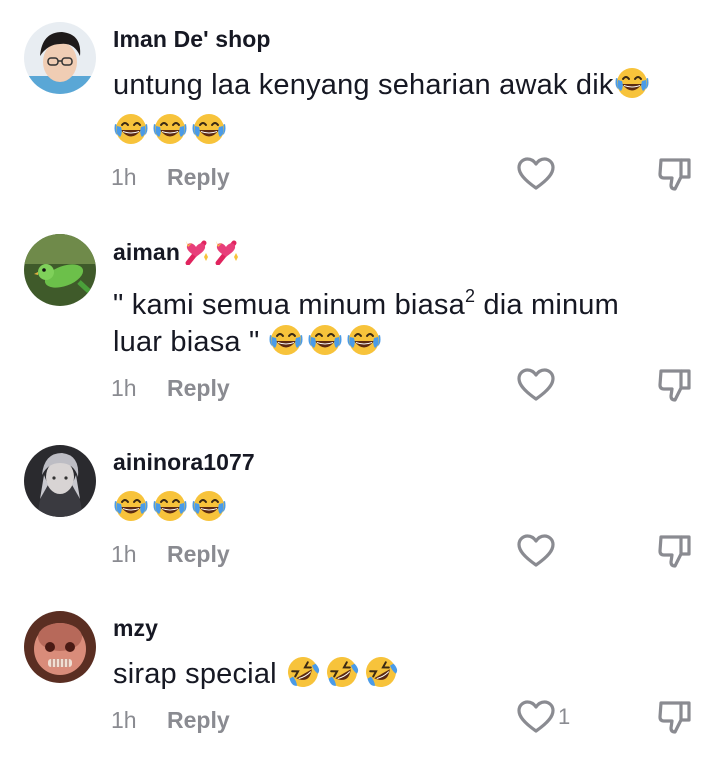 This screenshot has height=767, width=720. Describe the element at coordinates (470, 296) in the screenshot. I see `superscript: 2` at that location.